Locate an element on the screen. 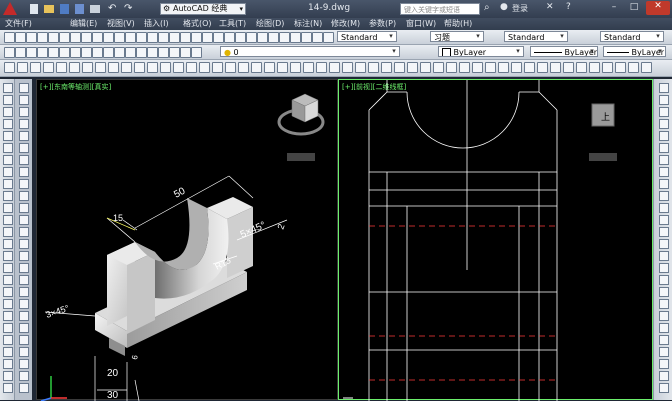  menu-format: 格式(O) is located at coordinates (197, 24).